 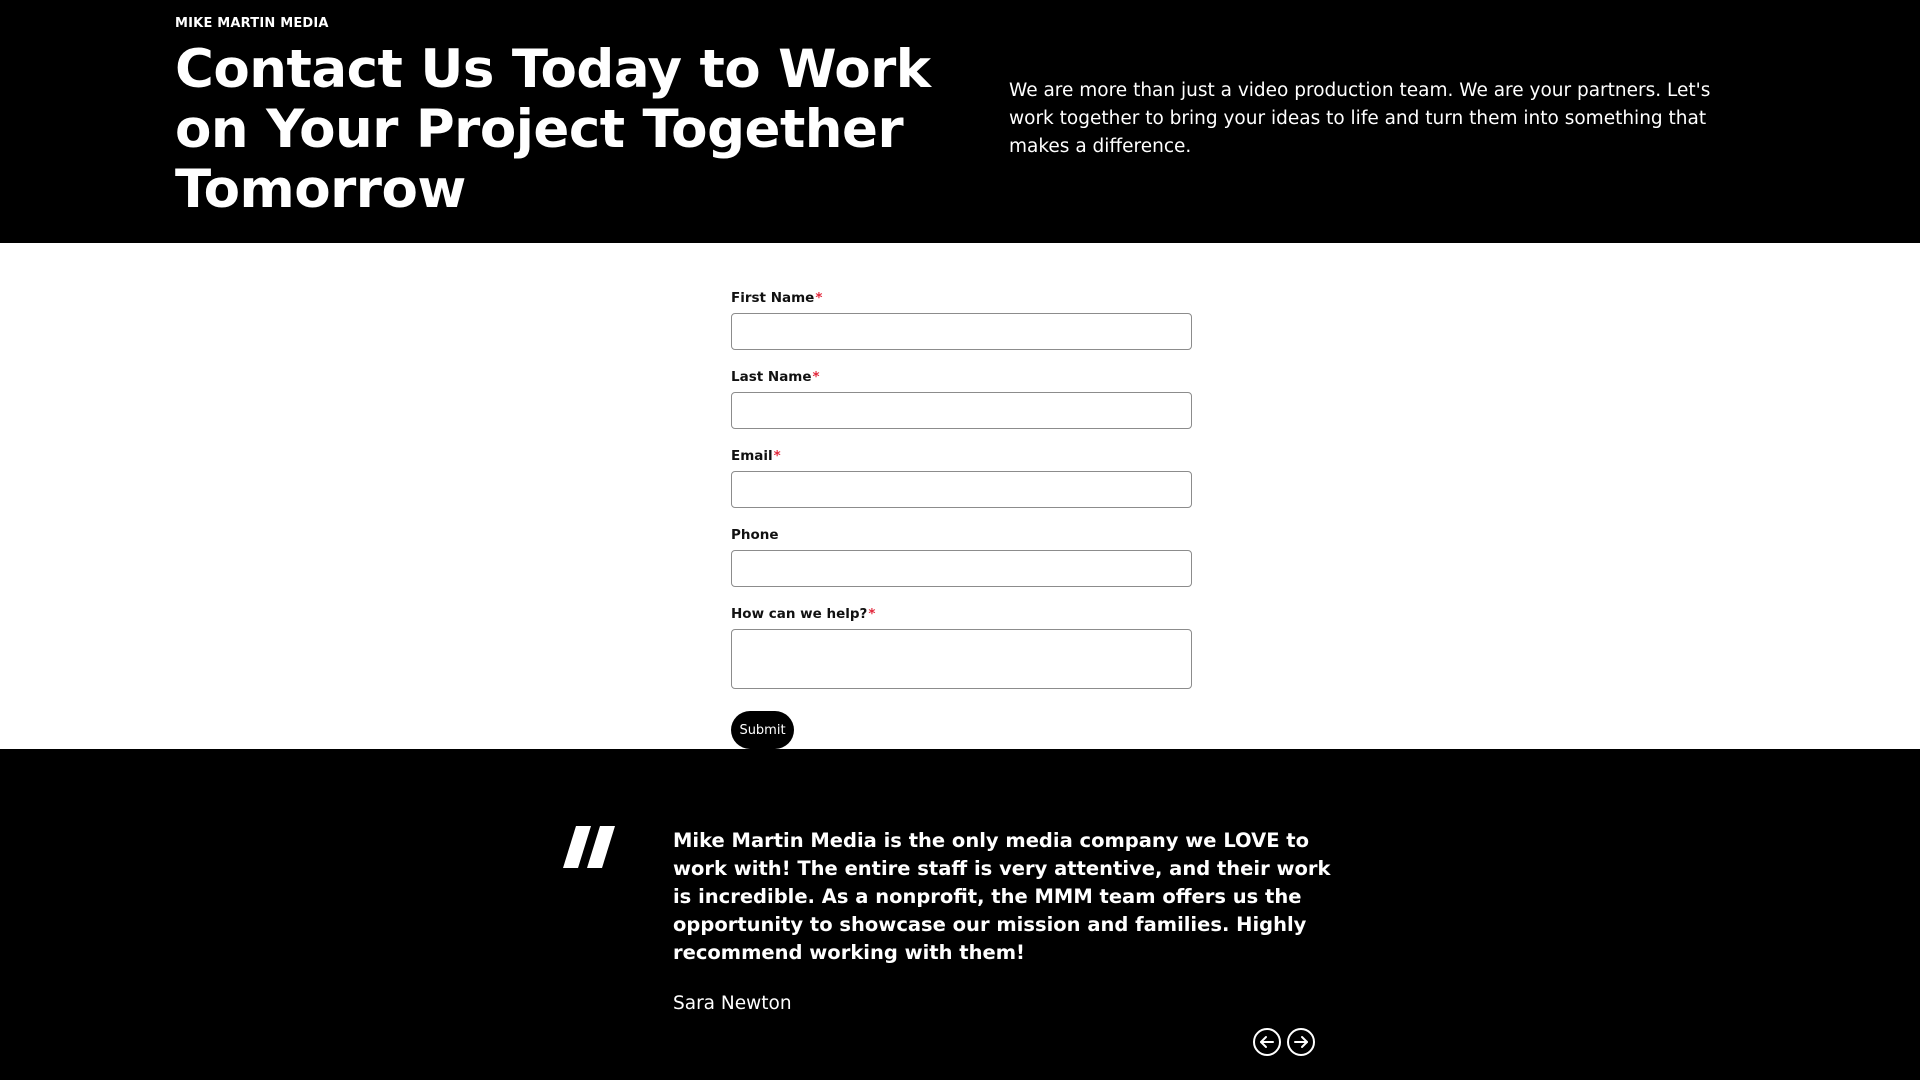 What do you see at coordinates (962, 456) in the screenshot?
I see `email-label: Email*` at bounding box center [962, 456].